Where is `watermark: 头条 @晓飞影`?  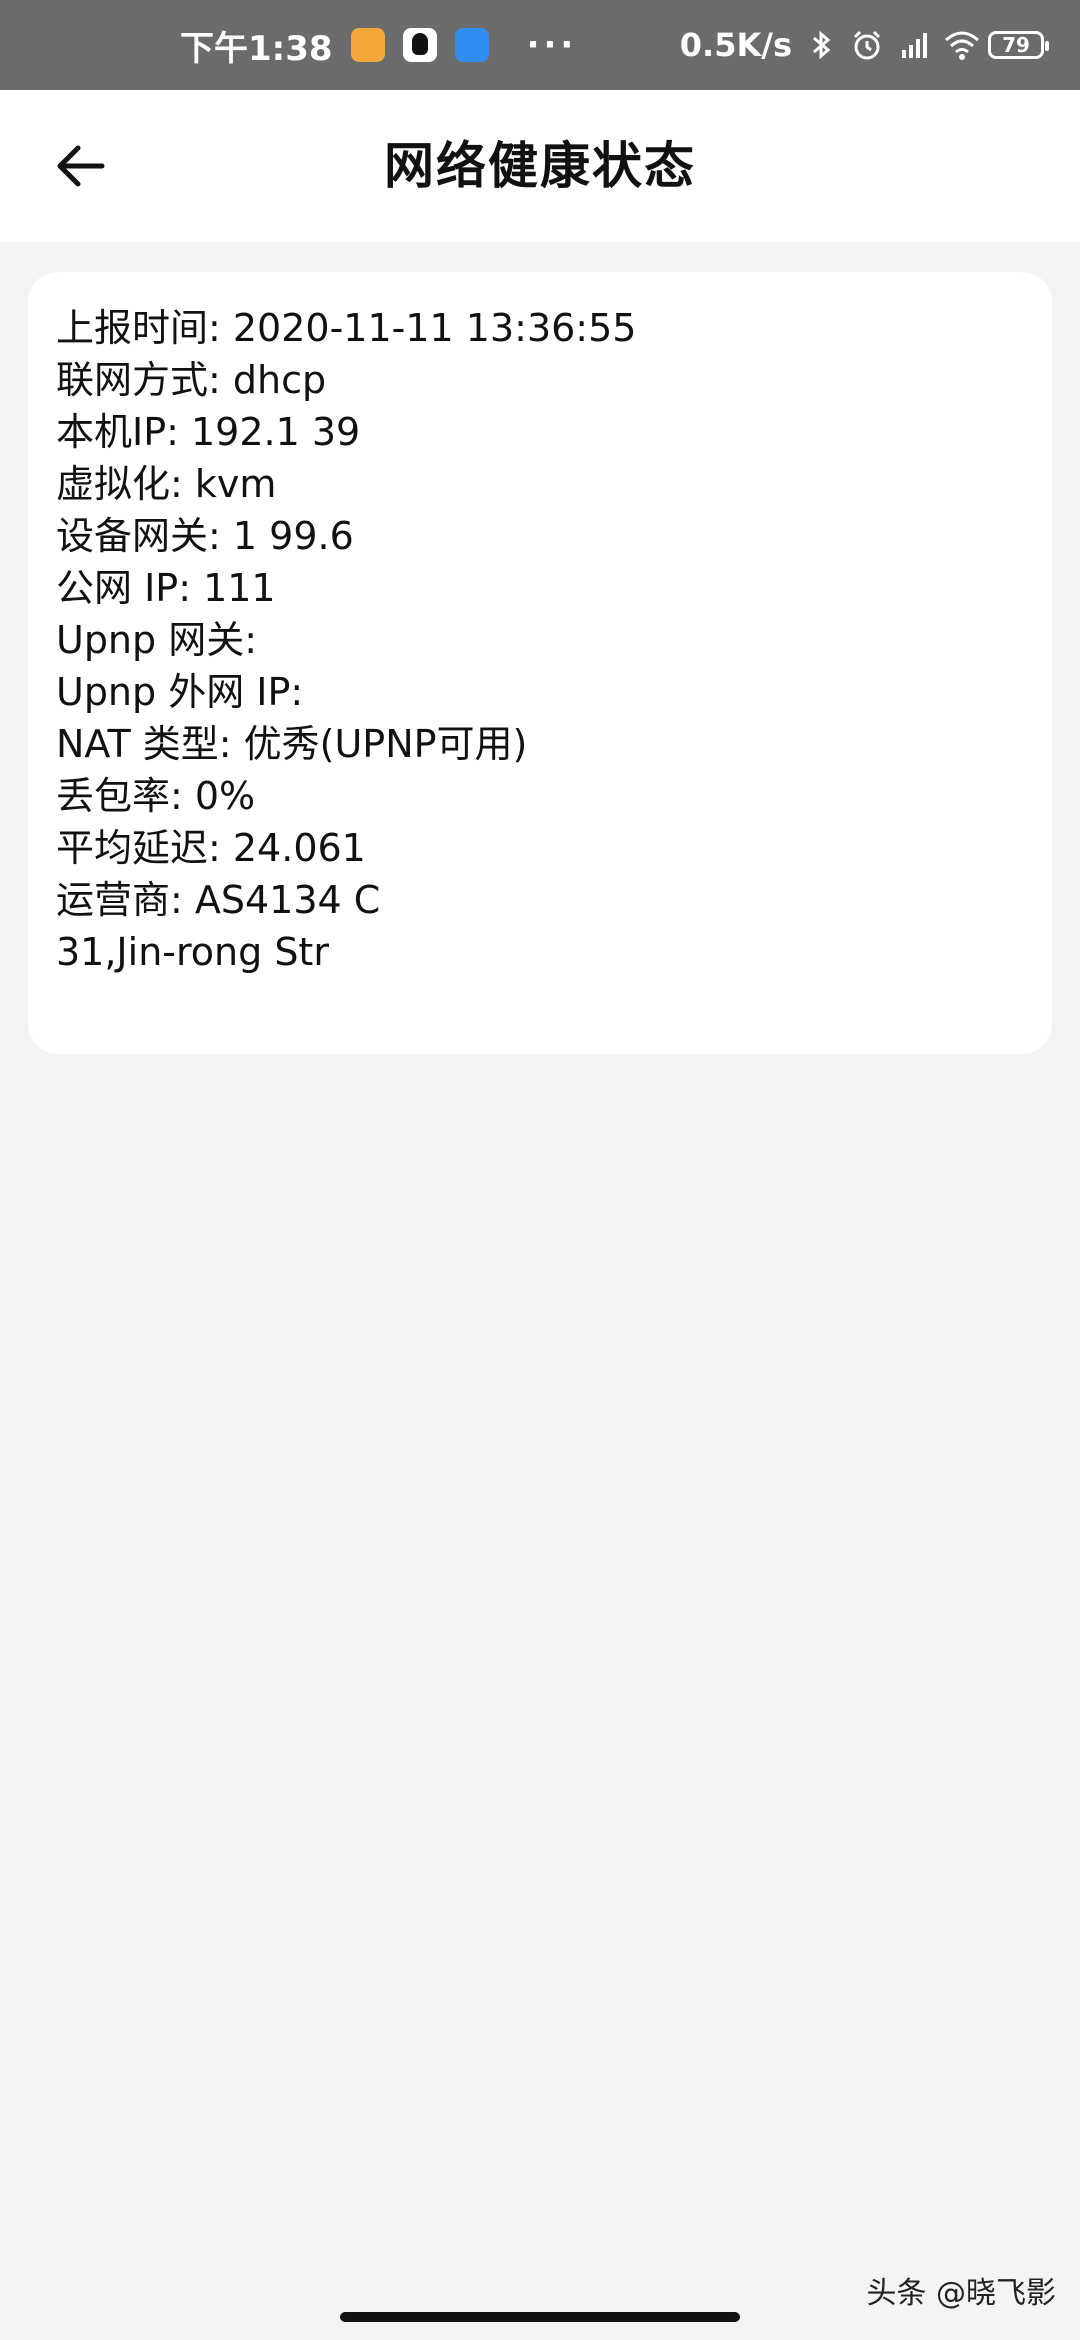
watermark: 头条 @晓飞影 is located at coordinates (961, 2293).